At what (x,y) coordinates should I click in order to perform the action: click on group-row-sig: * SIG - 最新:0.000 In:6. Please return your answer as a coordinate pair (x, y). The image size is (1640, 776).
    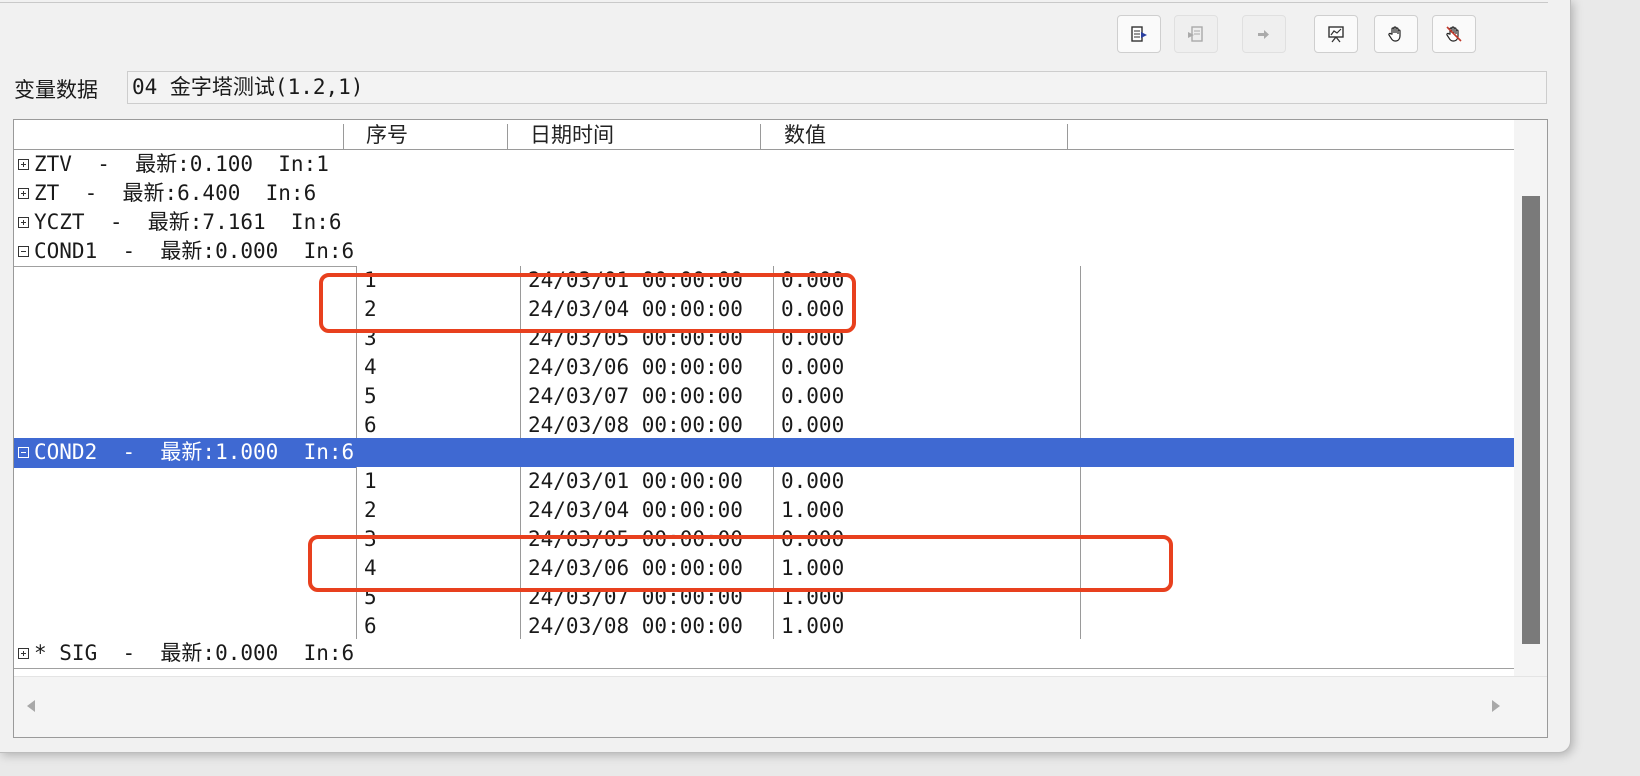
    Looking at the image, I should click on (764, 654).